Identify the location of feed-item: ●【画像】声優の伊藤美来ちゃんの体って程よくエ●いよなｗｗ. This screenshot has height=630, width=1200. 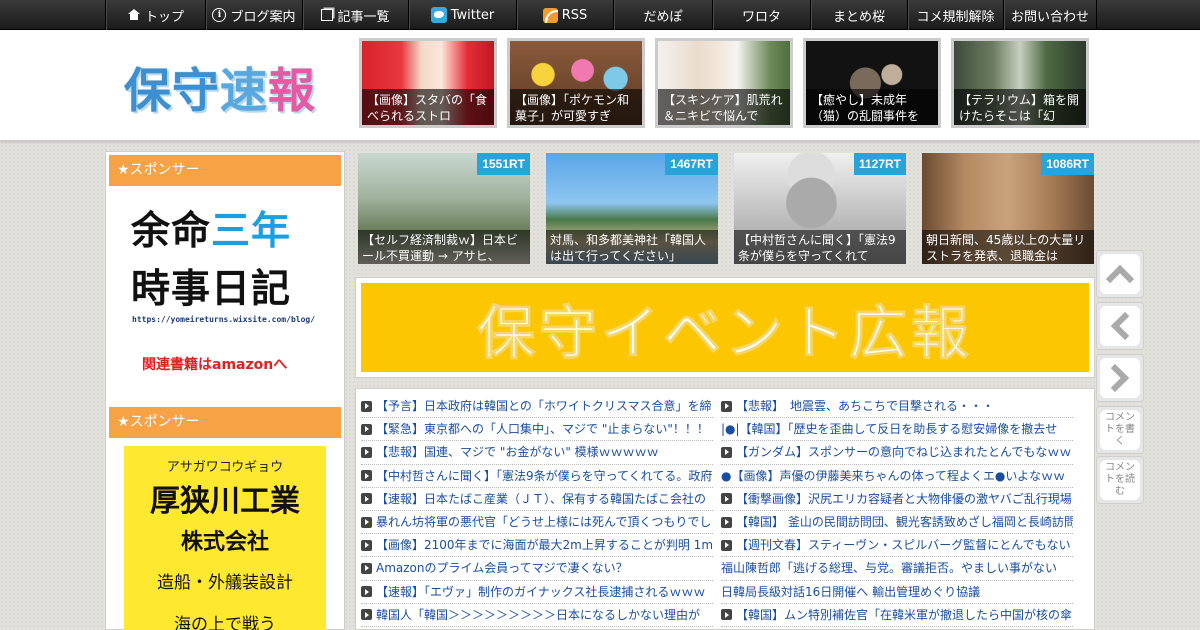
(897, 476).